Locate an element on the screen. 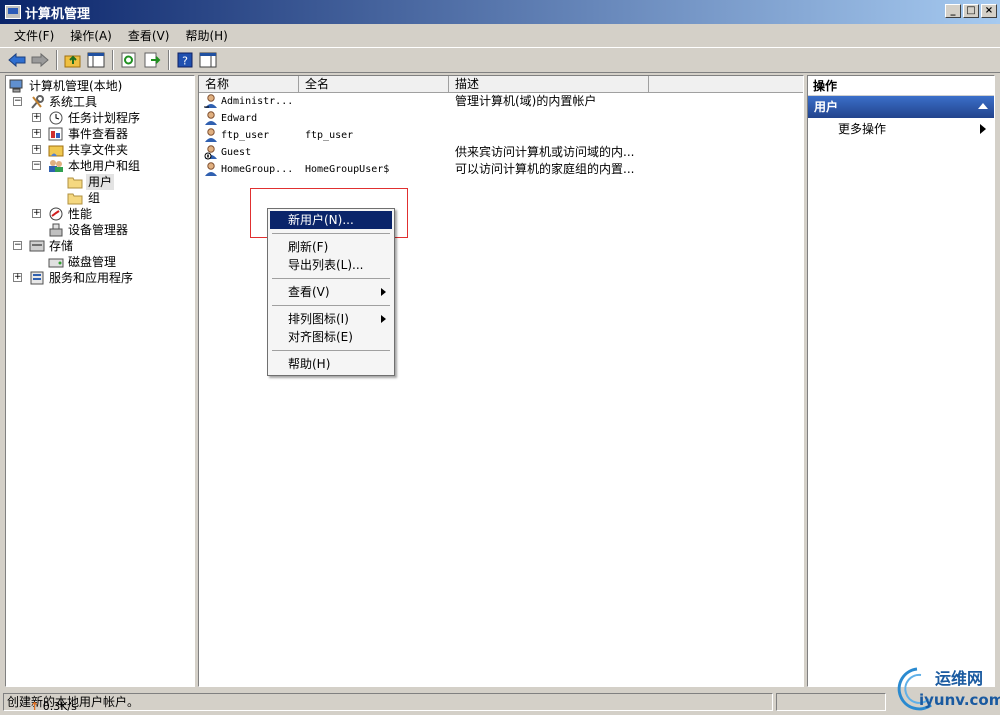 Image resolution: width=1000 pixels, height=715 pixels. folder-up-icon is located at coordinates (72, 61).